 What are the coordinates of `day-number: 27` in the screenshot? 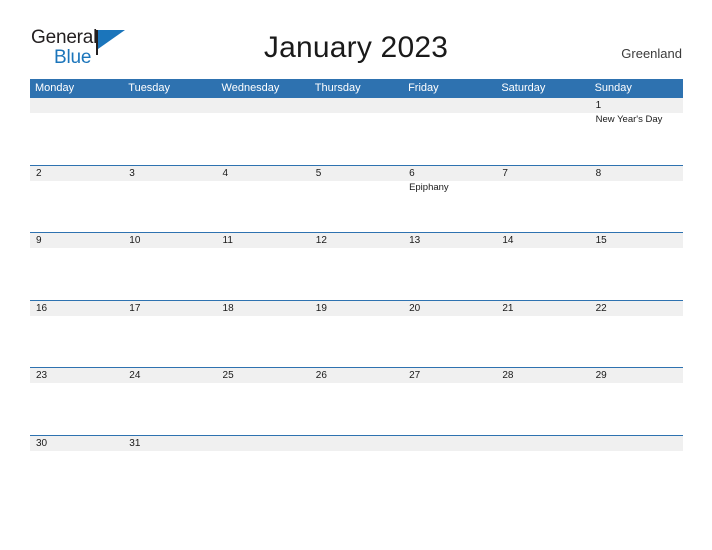 It's located at (449, 375).